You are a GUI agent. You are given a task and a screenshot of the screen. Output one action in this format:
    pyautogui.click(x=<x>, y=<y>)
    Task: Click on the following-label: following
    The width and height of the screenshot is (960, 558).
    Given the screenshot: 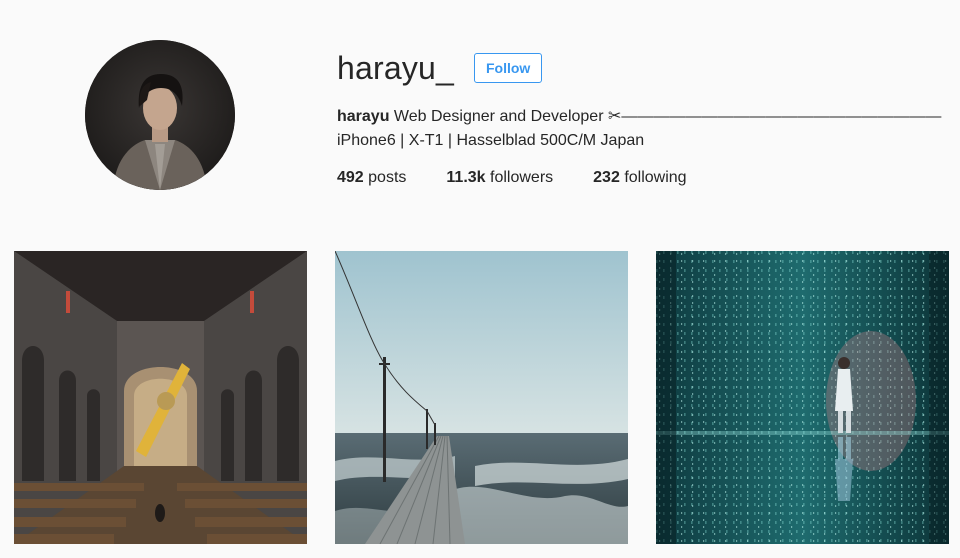 What is the action you would take?
    pyautogui.click(x=655, y=177)
    